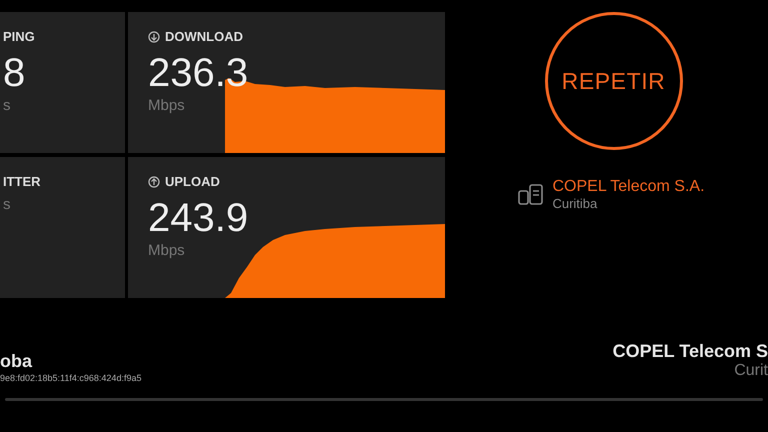 This screenshot has height=432, width=768. I want to click on metric-value: 236.3, so click(198, 73).